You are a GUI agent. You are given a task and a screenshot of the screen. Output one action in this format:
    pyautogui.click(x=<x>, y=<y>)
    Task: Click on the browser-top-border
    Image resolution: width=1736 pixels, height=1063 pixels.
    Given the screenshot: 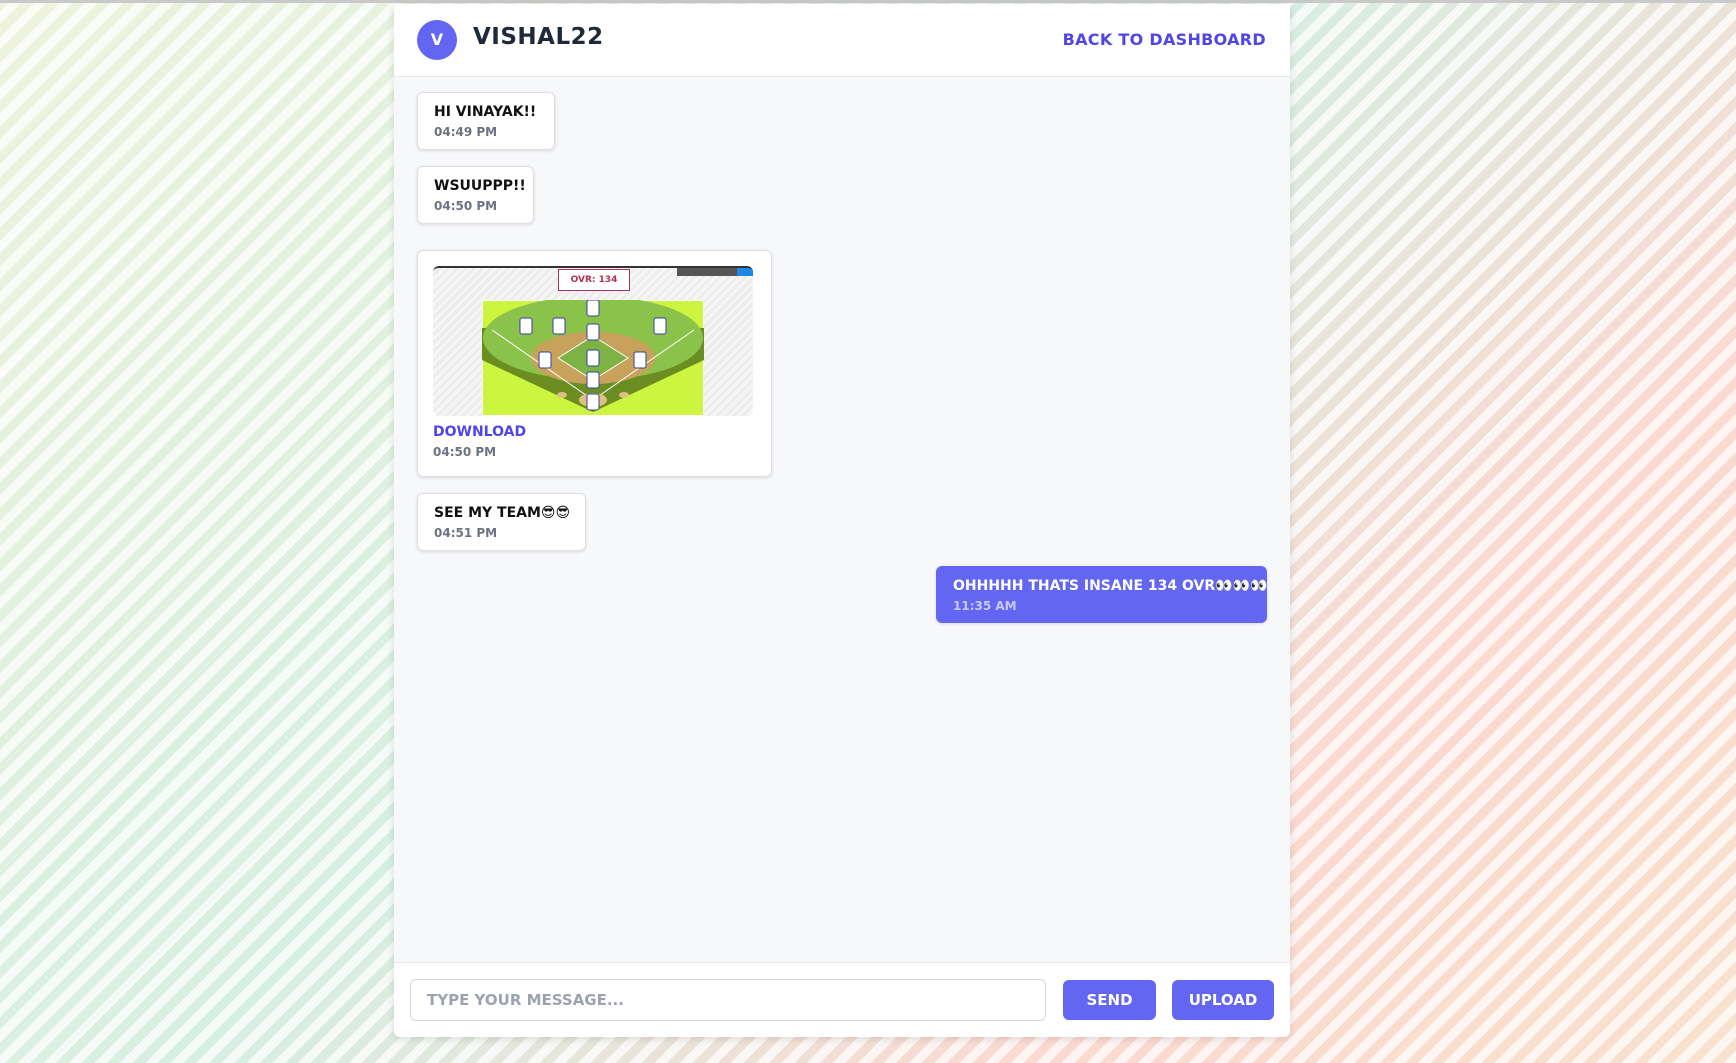 What is the action you would take?
    pyautogui.click(x=868, y=1)
    